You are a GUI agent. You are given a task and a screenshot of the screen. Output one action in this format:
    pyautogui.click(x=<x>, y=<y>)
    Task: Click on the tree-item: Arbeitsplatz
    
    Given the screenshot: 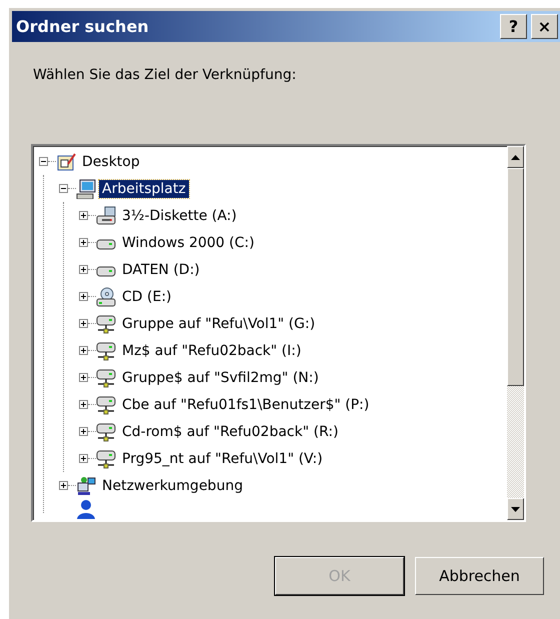 What is the action you would take?
    pyautogui.click(x=144, y=189)
    